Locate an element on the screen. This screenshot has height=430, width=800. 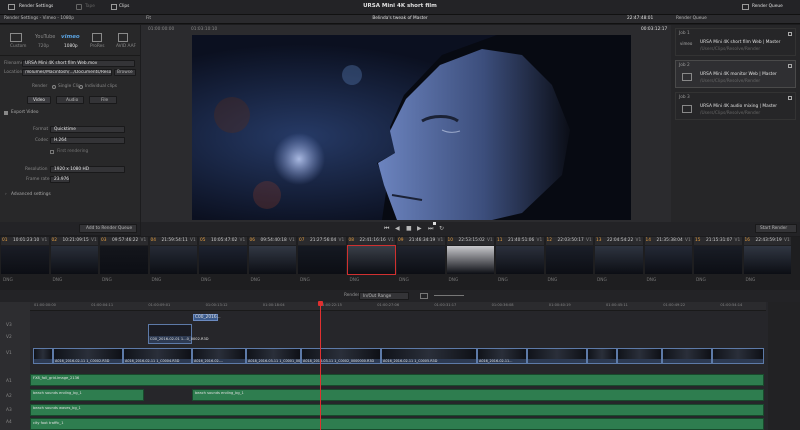
playhead-handle is located at coordinates (320, 303).